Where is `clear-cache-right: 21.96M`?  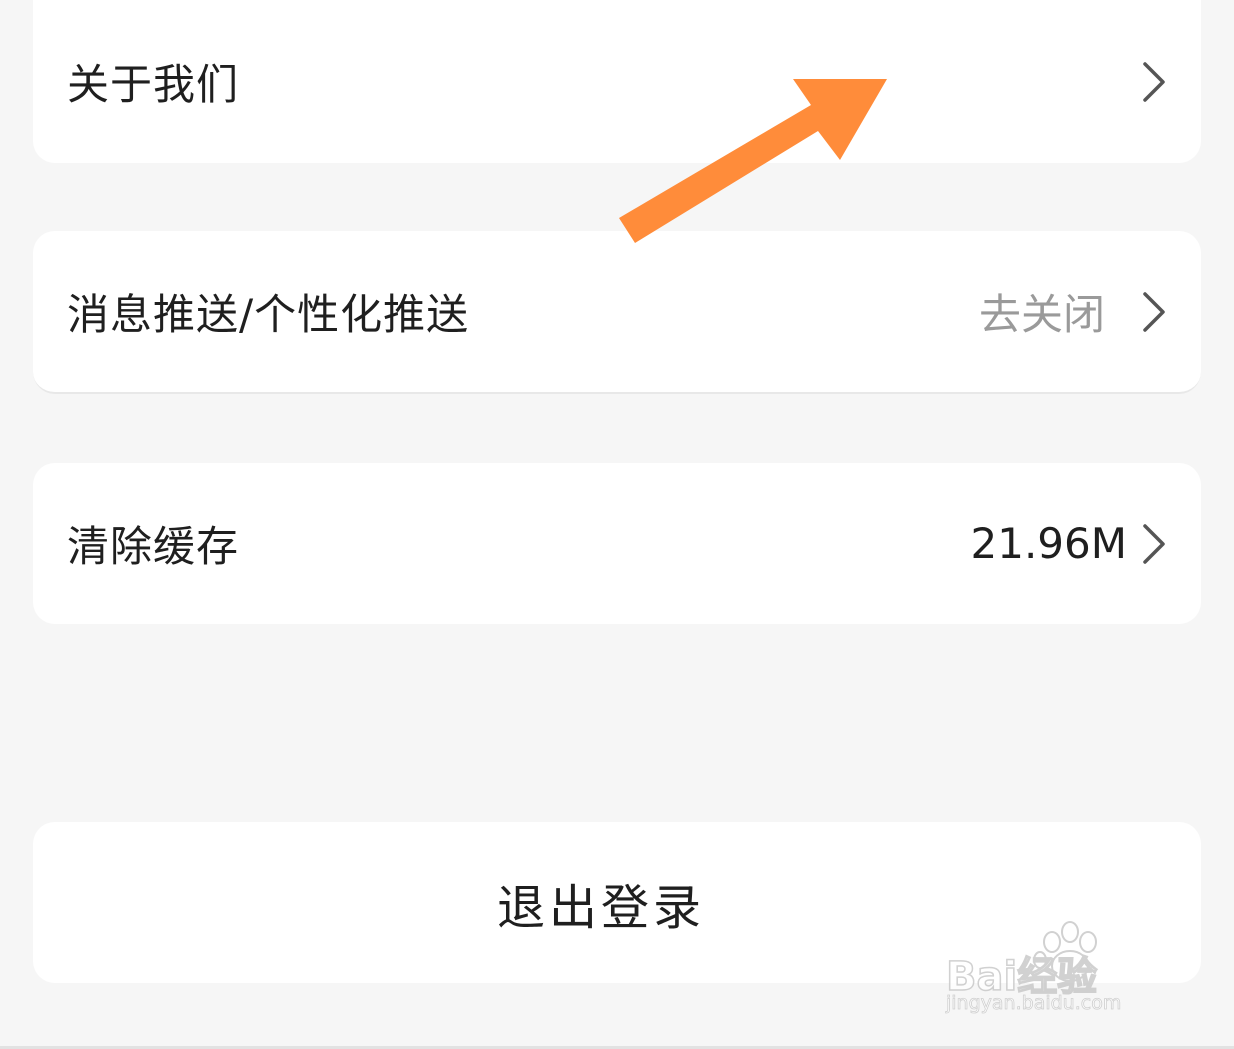 clear-cache-right: 21.96M is located at coordinates (1069, 543).